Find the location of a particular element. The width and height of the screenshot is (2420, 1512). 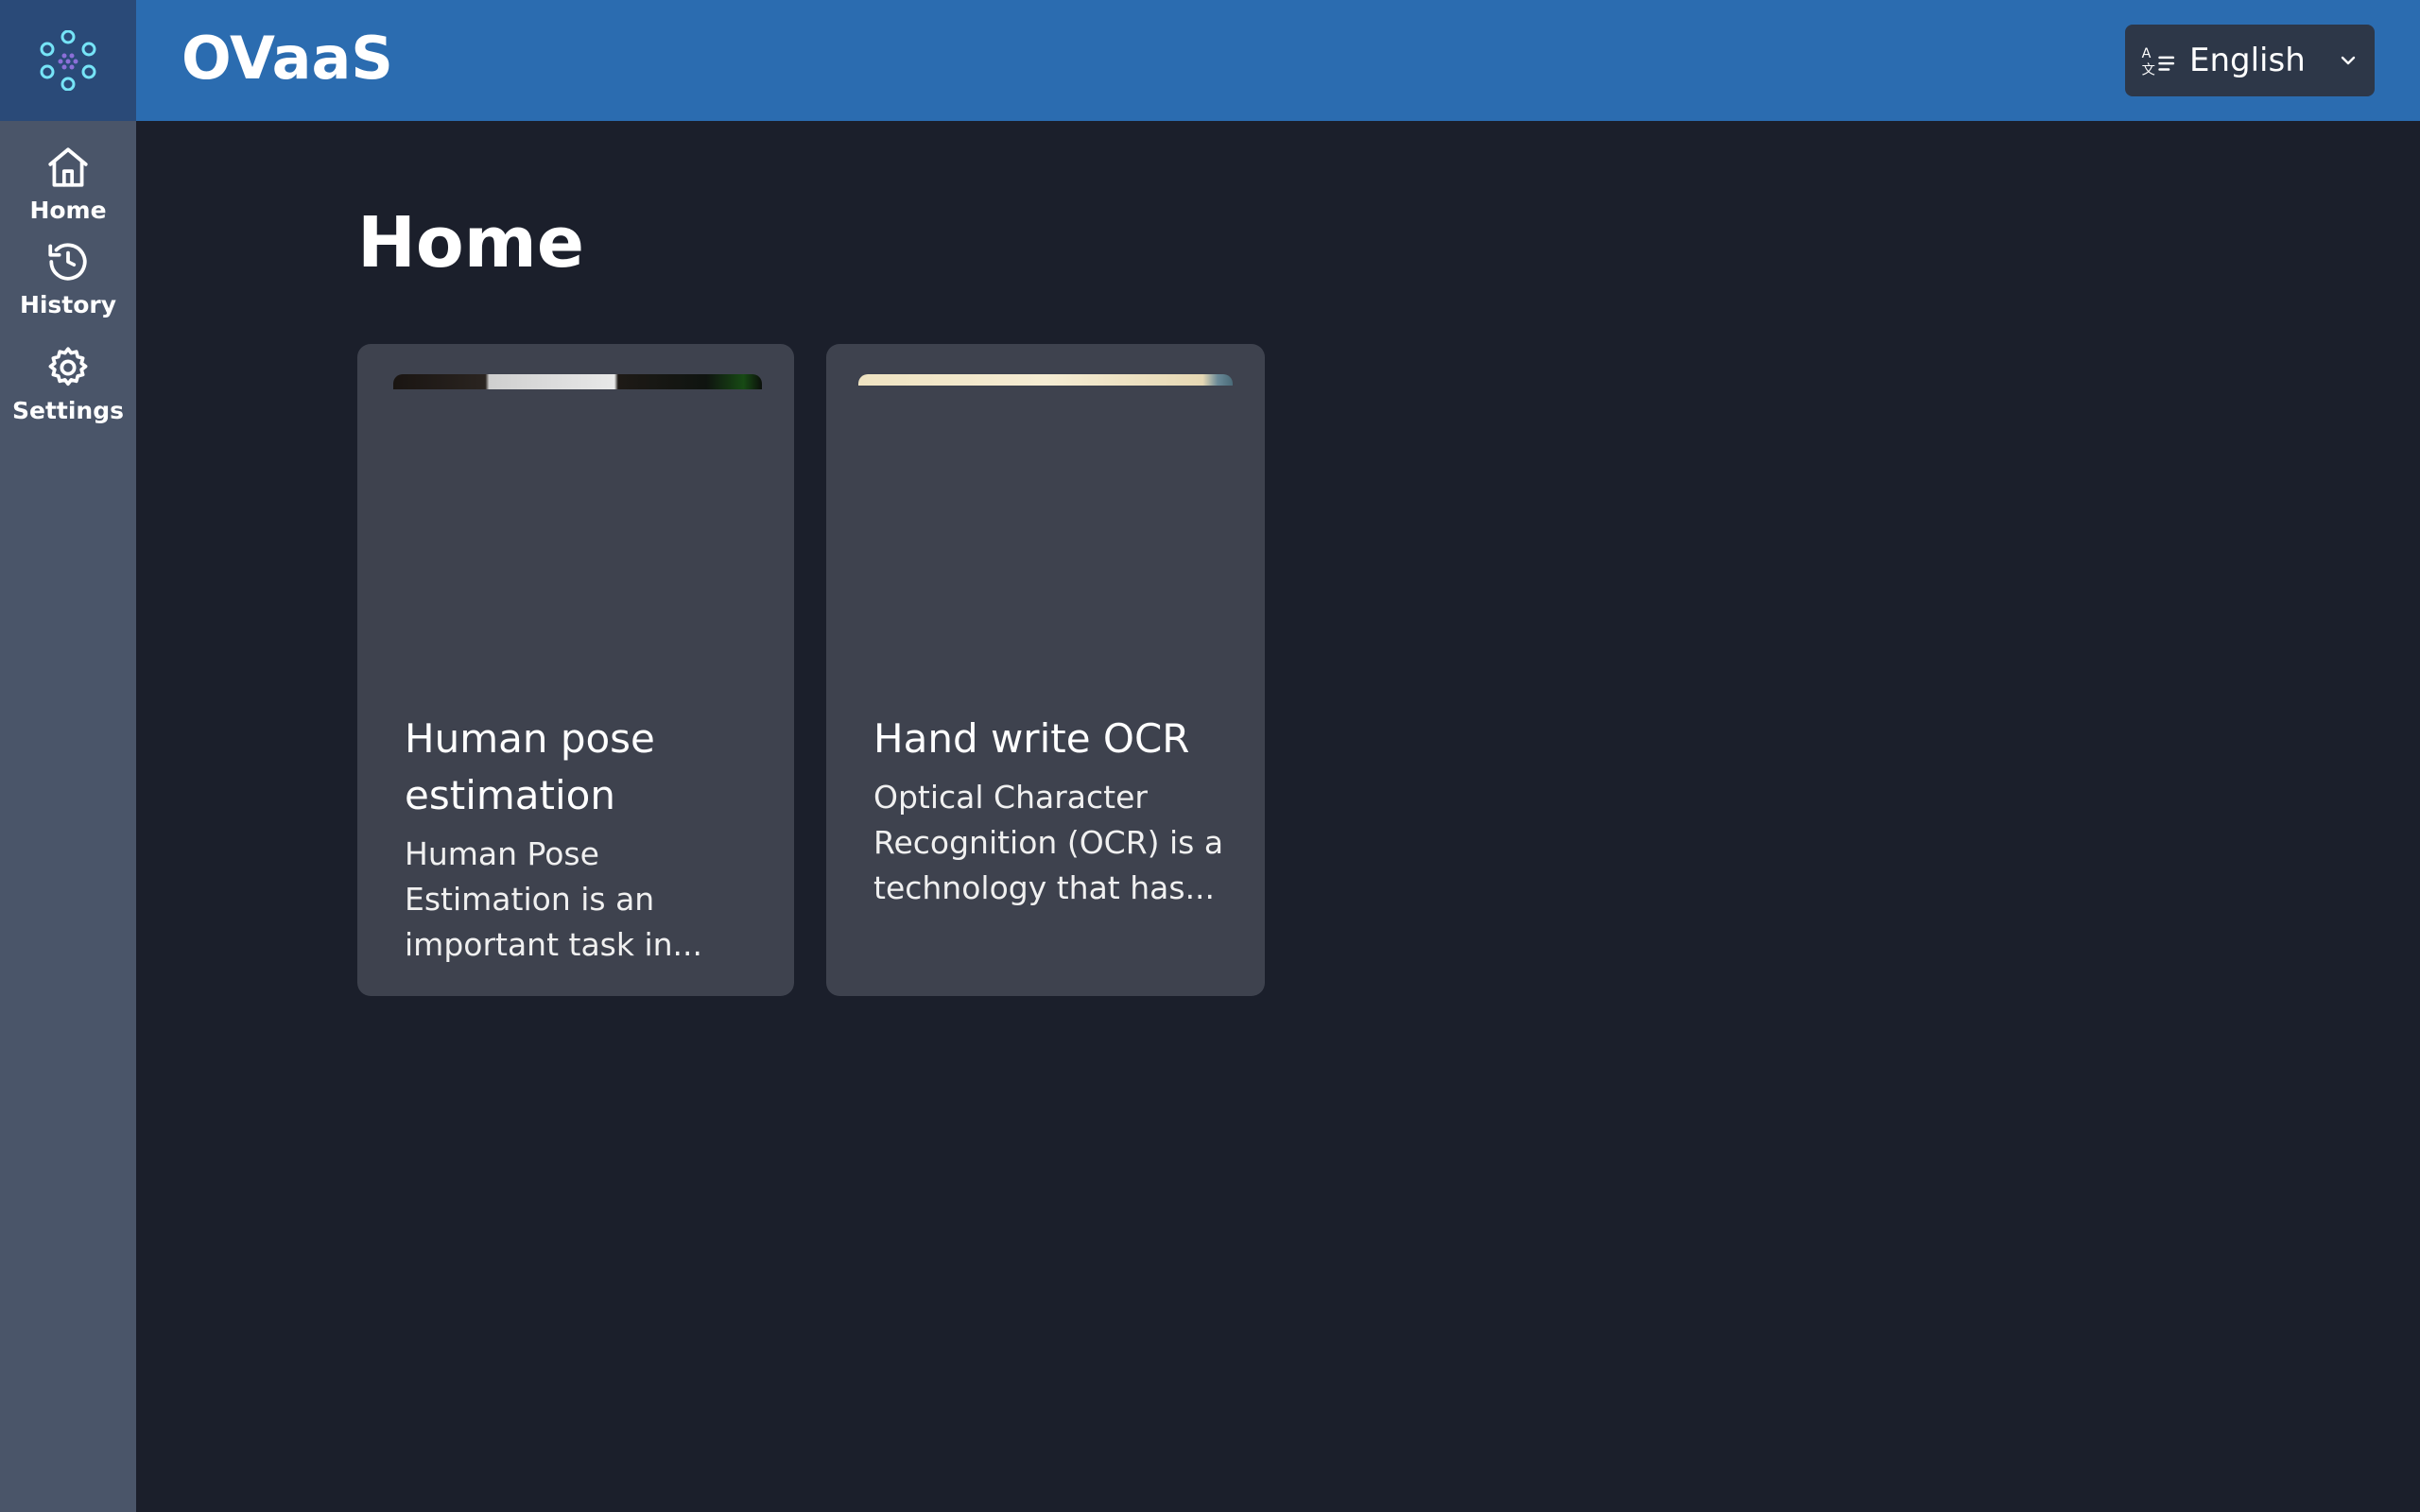

card-title: Hand write OCR is located at coordinates (1032, 738).